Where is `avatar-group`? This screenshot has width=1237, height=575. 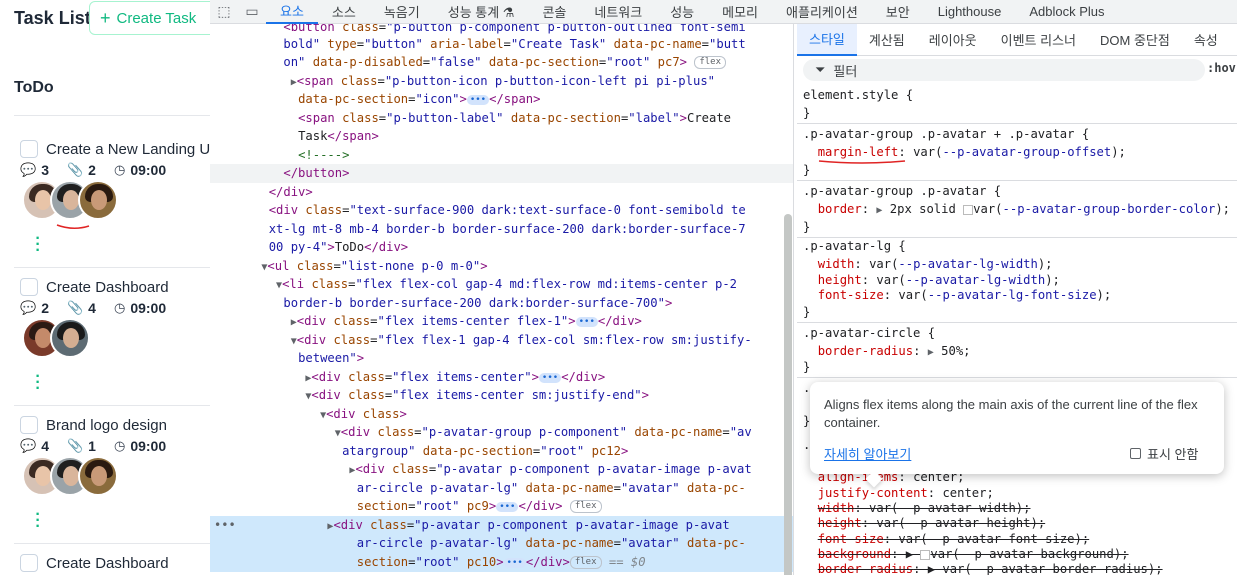
avatar-group is located at coordinates (56, 338).